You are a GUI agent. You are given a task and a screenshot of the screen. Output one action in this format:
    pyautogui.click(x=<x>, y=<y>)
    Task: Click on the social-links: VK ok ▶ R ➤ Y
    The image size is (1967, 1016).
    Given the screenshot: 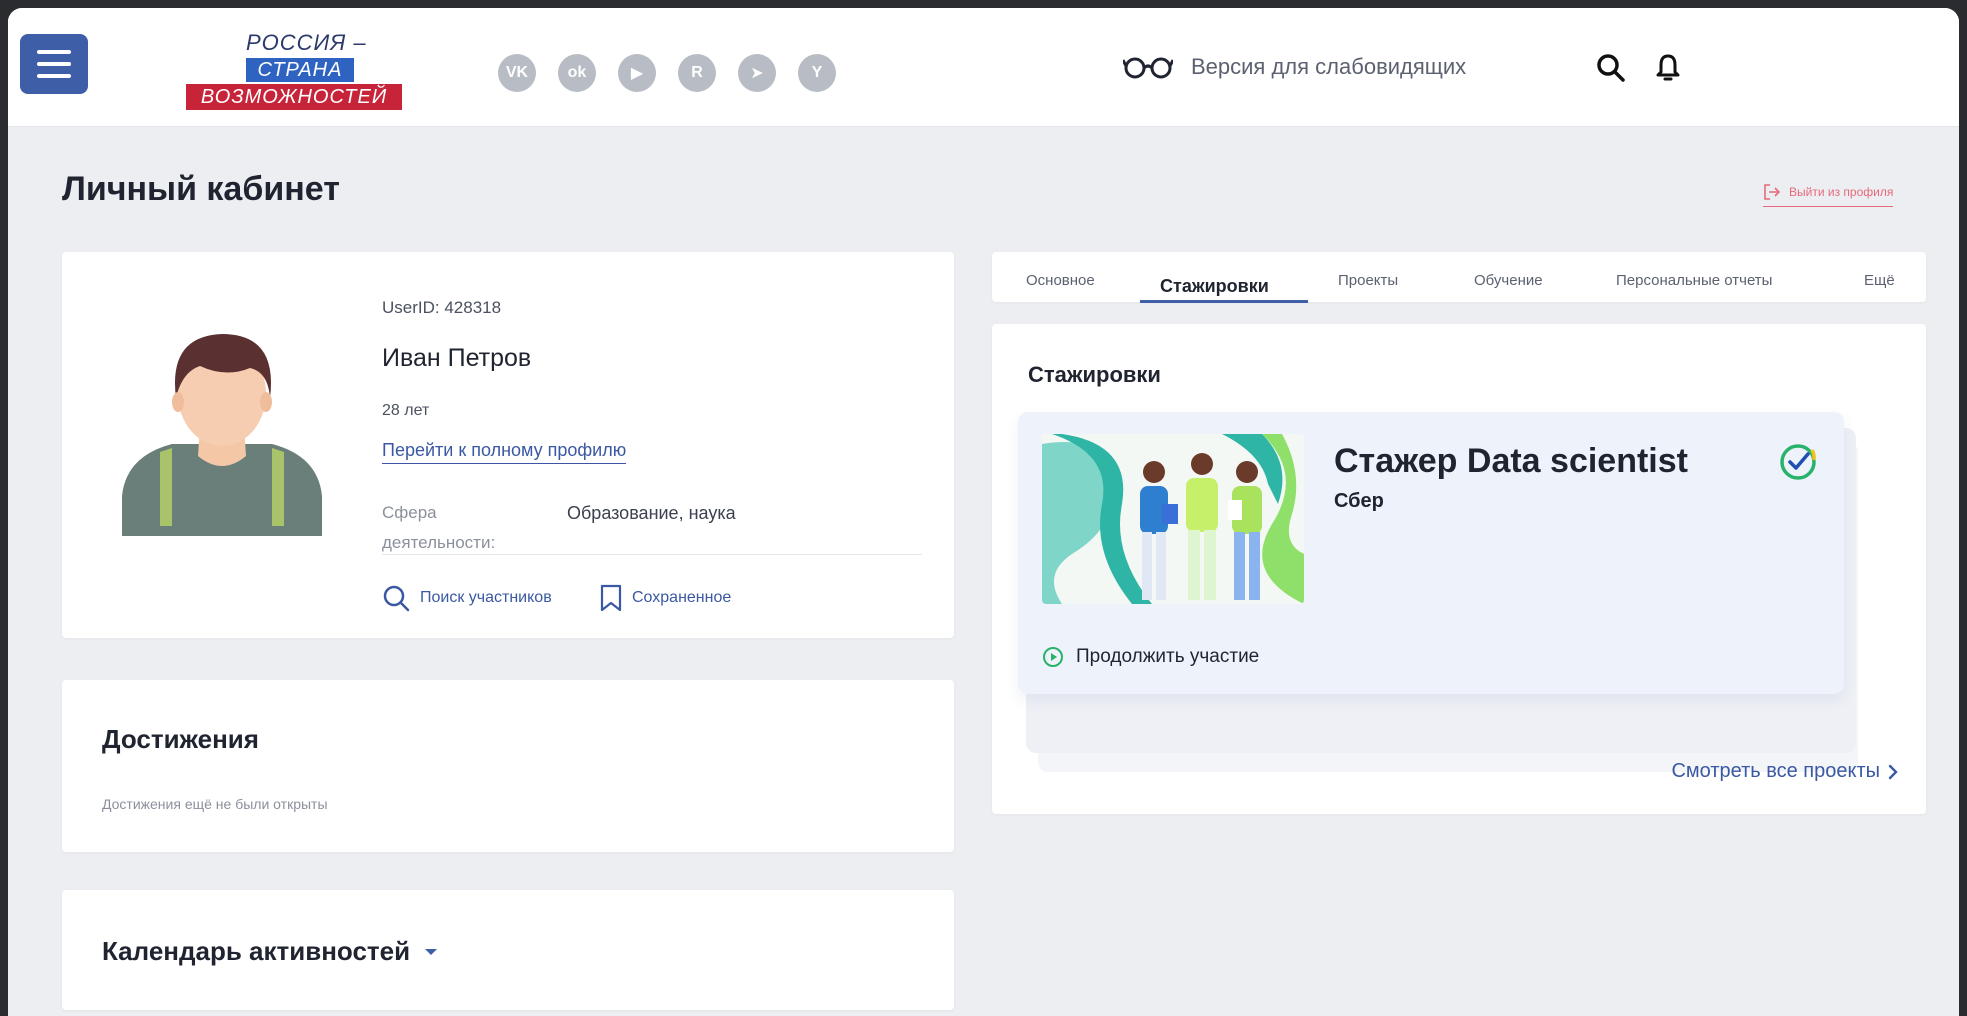 What is the action you would take?
    pyautogui.click(x=667, y=73)
    